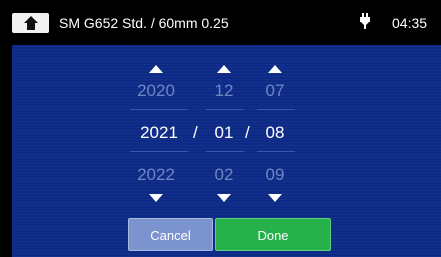 The height and width of the screenshot is (257, 441). I want to click on month-bottom-rule, so click(225, 151).